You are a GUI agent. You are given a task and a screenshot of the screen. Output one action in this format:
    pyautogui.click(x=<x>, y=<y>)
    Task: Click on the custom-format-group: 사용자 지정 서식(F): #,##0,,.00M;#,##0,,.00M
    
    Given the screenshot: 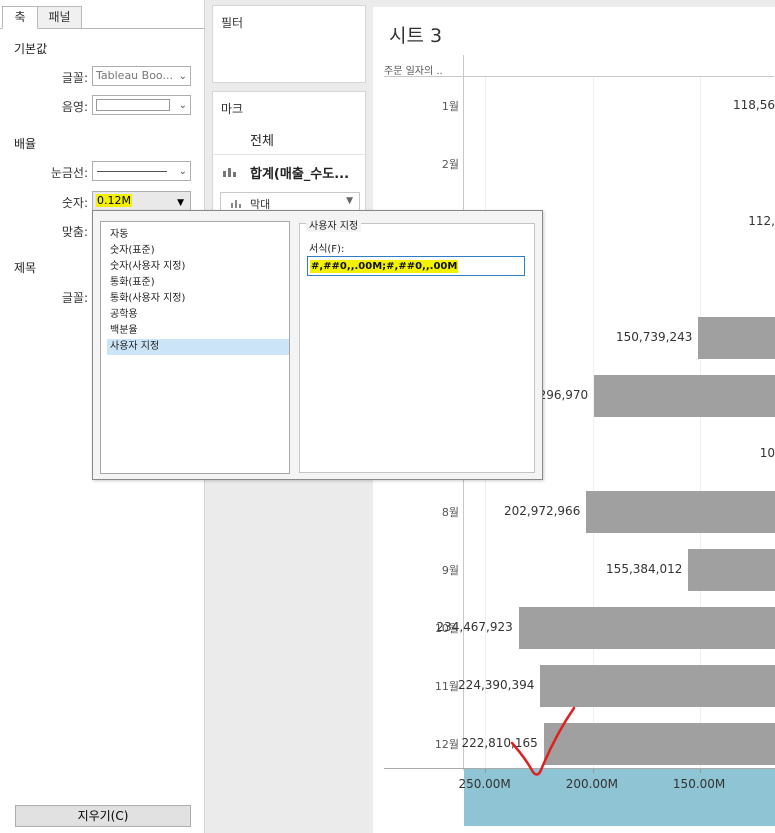 What is the action you would take?
    pyautogui.click(x=417, y=345)
    